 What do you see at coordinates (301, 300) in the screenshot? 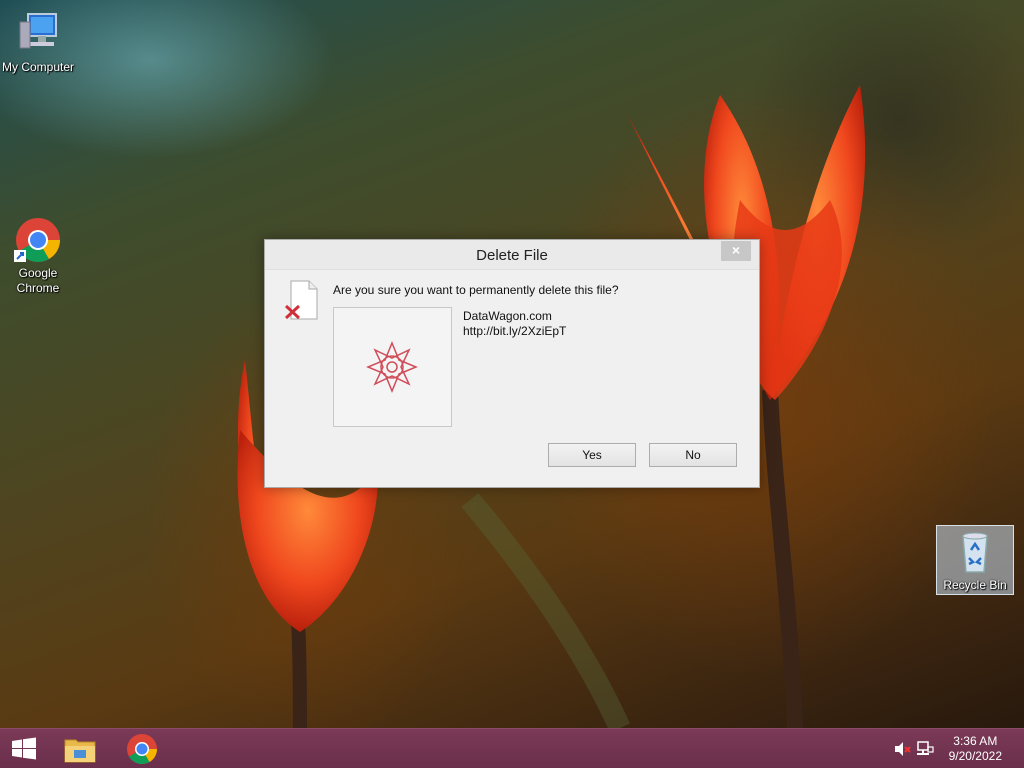
I see `delete-file-icon` at bounding box center [301, 300].